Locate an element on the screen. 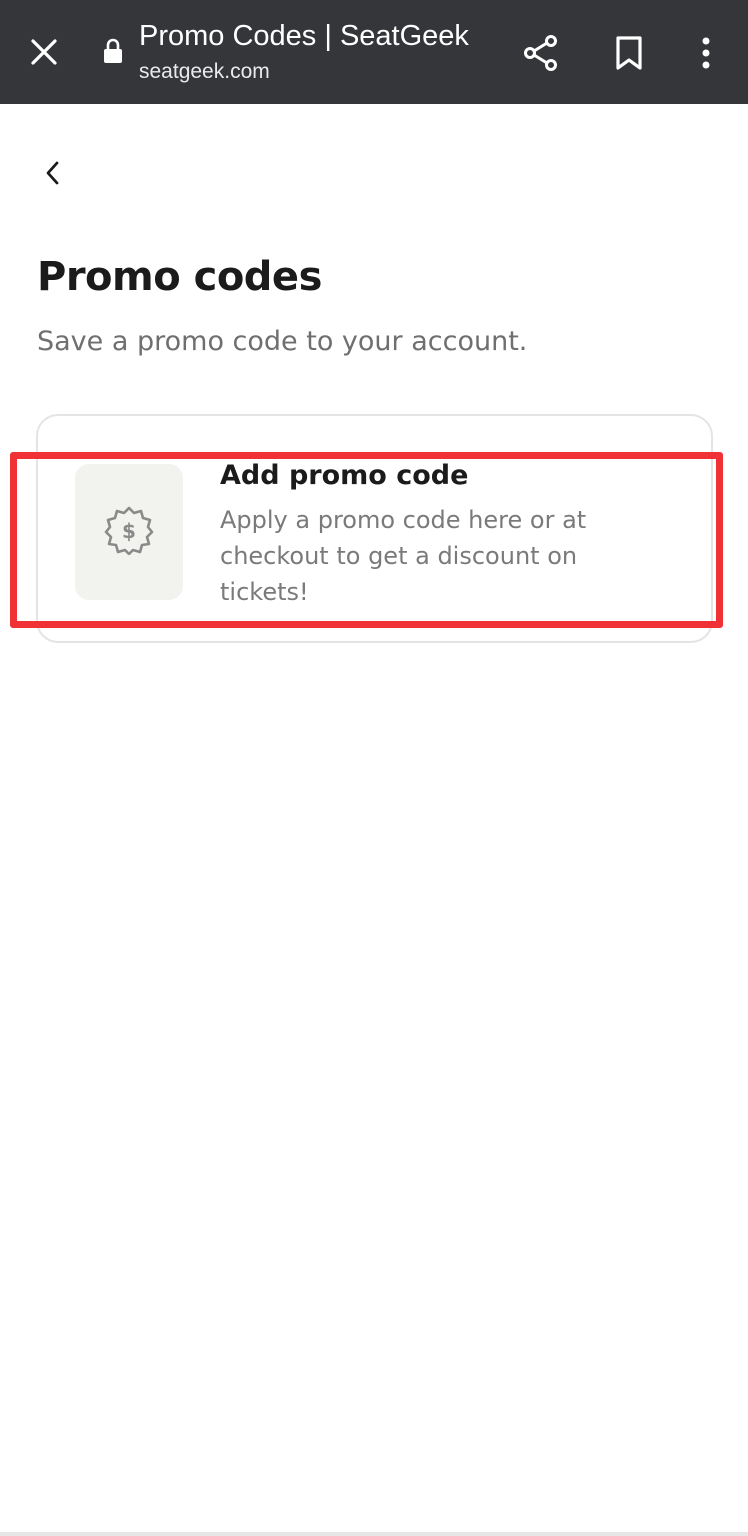 This screenshot has height=1536, width=748. share-icon is located at coordinates (541, 53).